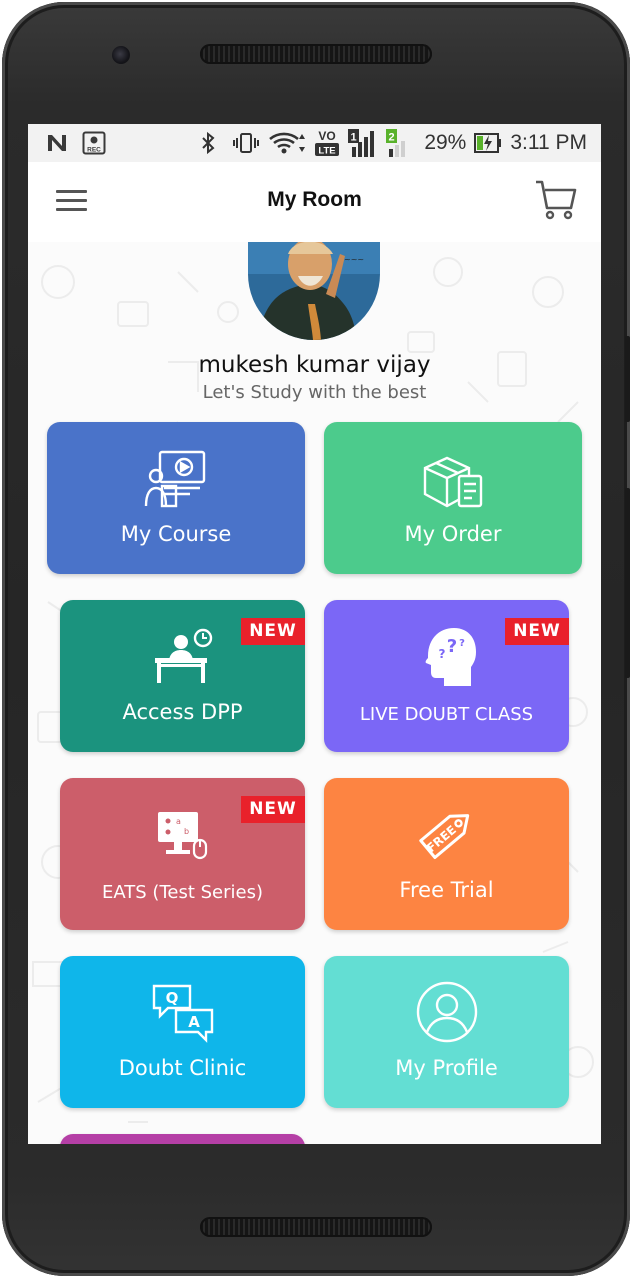 The width and height of the screenshot is (634, 1280). I want to click on power-button, so click(627, 379).